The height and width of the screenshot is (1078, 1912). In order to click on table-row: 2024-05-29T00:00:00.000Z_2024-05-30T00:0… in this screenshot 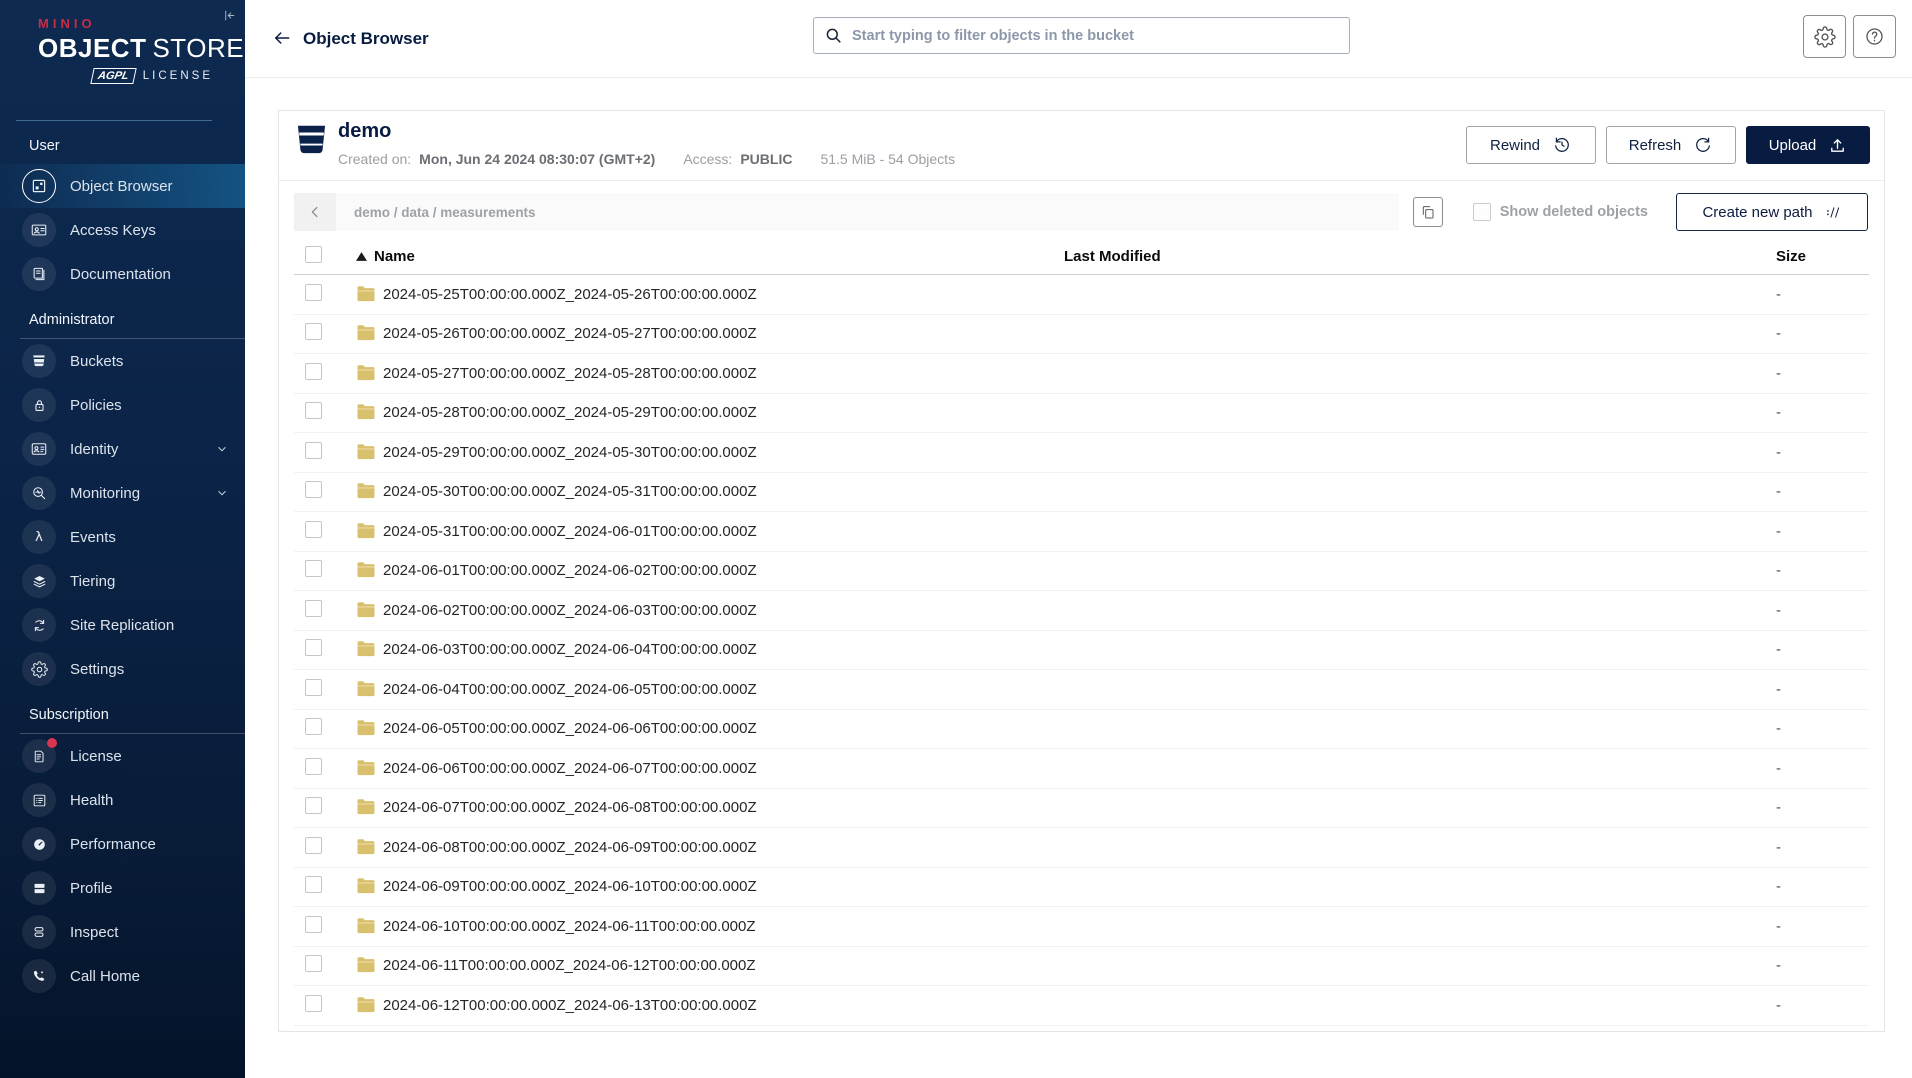, I will do `click(1081, 453)`.